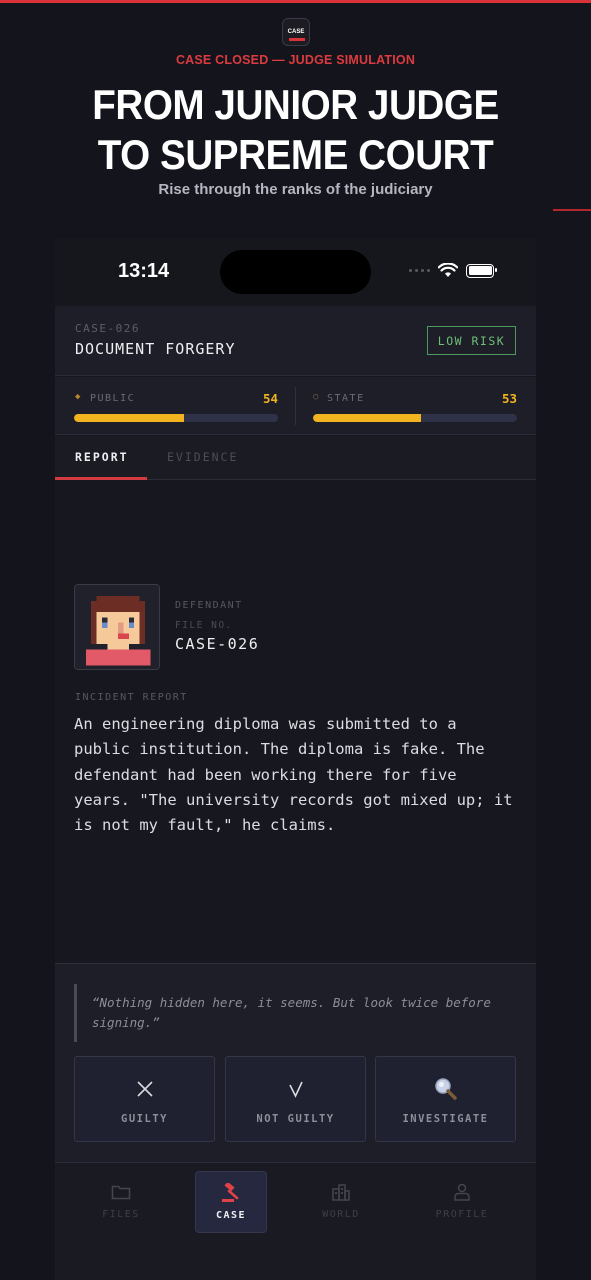  I want to click on tab-evidence: EVIDENCE, so click(202, 457).